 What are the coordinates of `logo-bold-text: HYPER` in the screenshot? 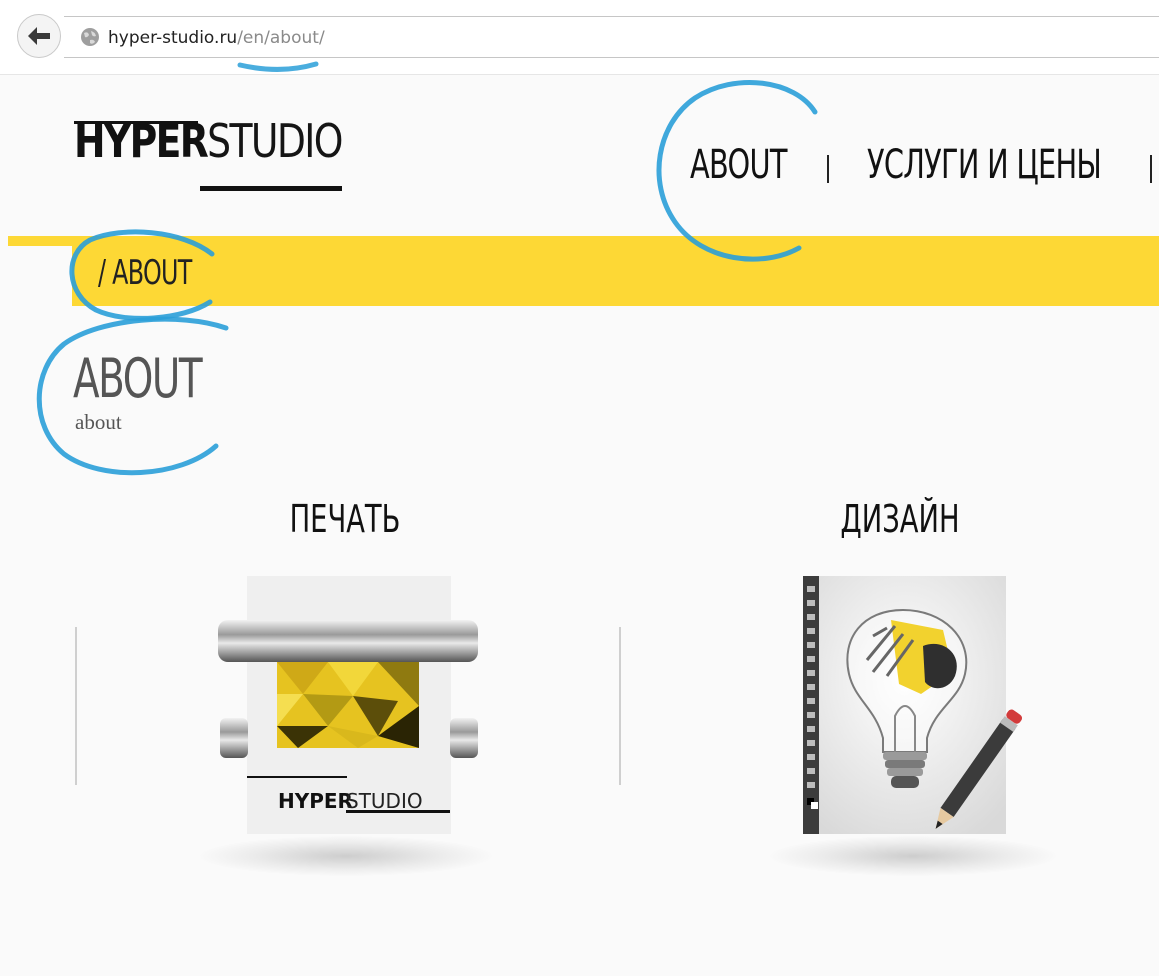 It's located at (141, 141).